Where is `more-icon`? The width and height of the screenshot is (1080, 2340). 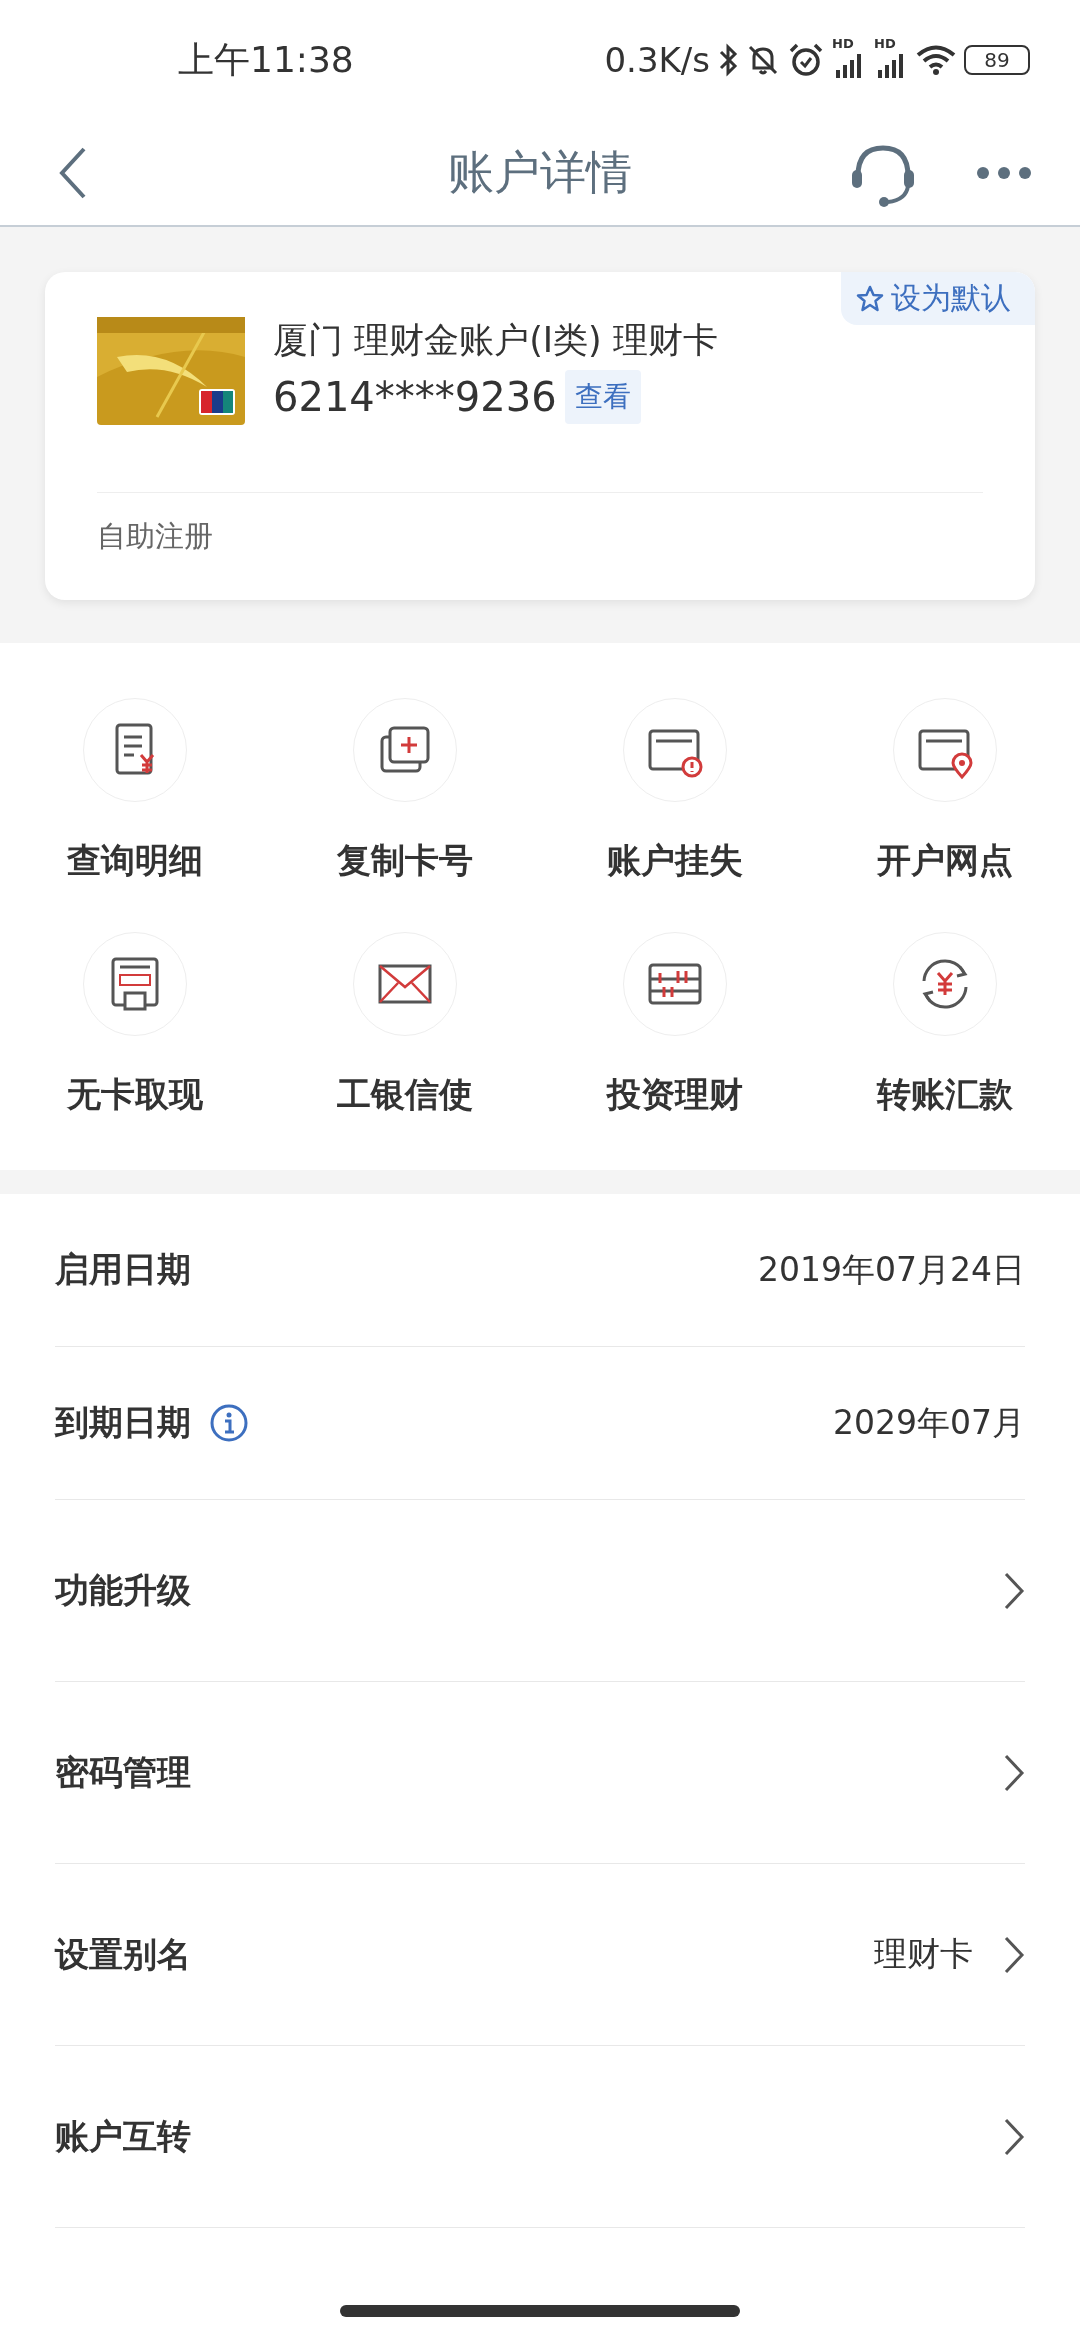 more-icon is located at coordinates (1004, 172).